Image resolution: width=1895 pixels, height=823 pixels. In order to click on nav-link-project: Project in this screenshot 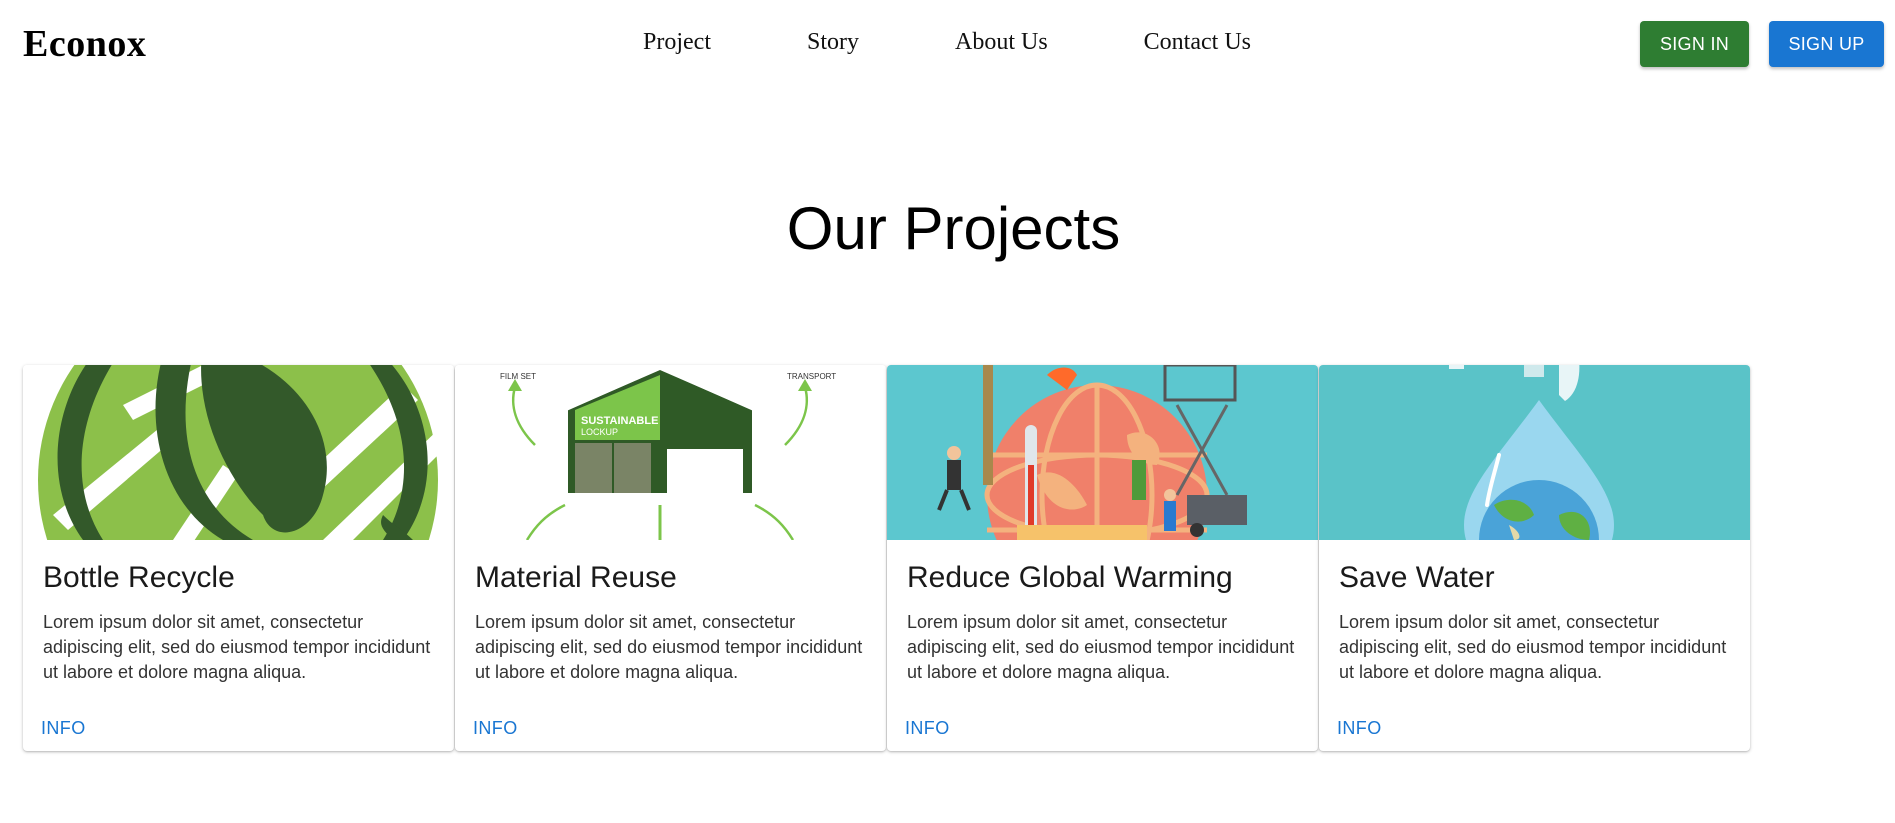, I will do `click(677, 42)`.